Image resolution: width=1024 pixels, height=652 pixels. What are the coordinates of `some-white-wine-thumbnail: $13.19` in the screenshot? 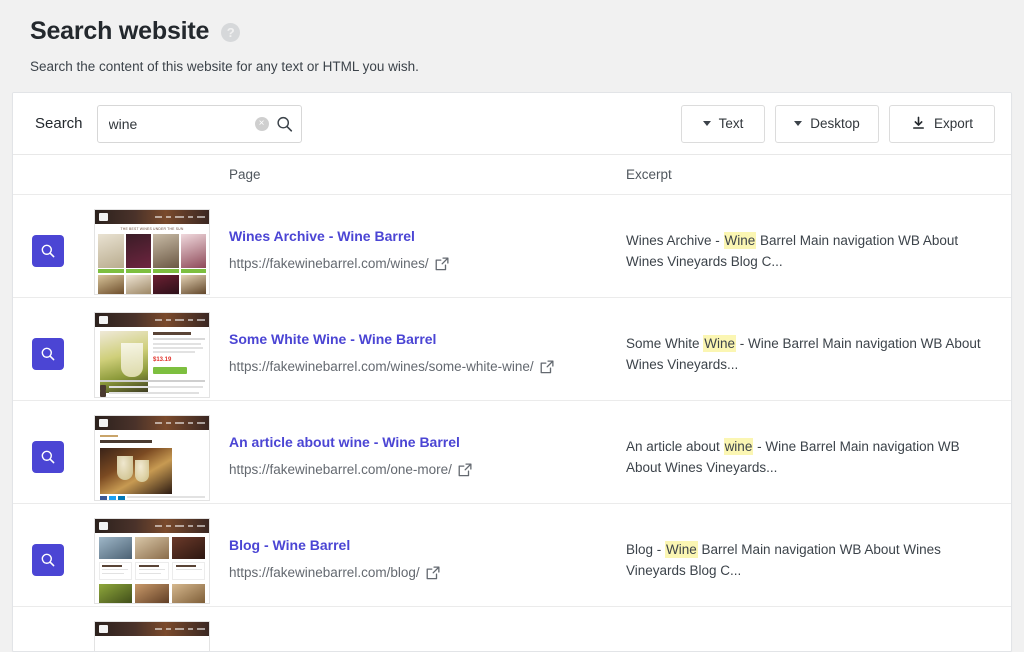 It's located at (152, 355).